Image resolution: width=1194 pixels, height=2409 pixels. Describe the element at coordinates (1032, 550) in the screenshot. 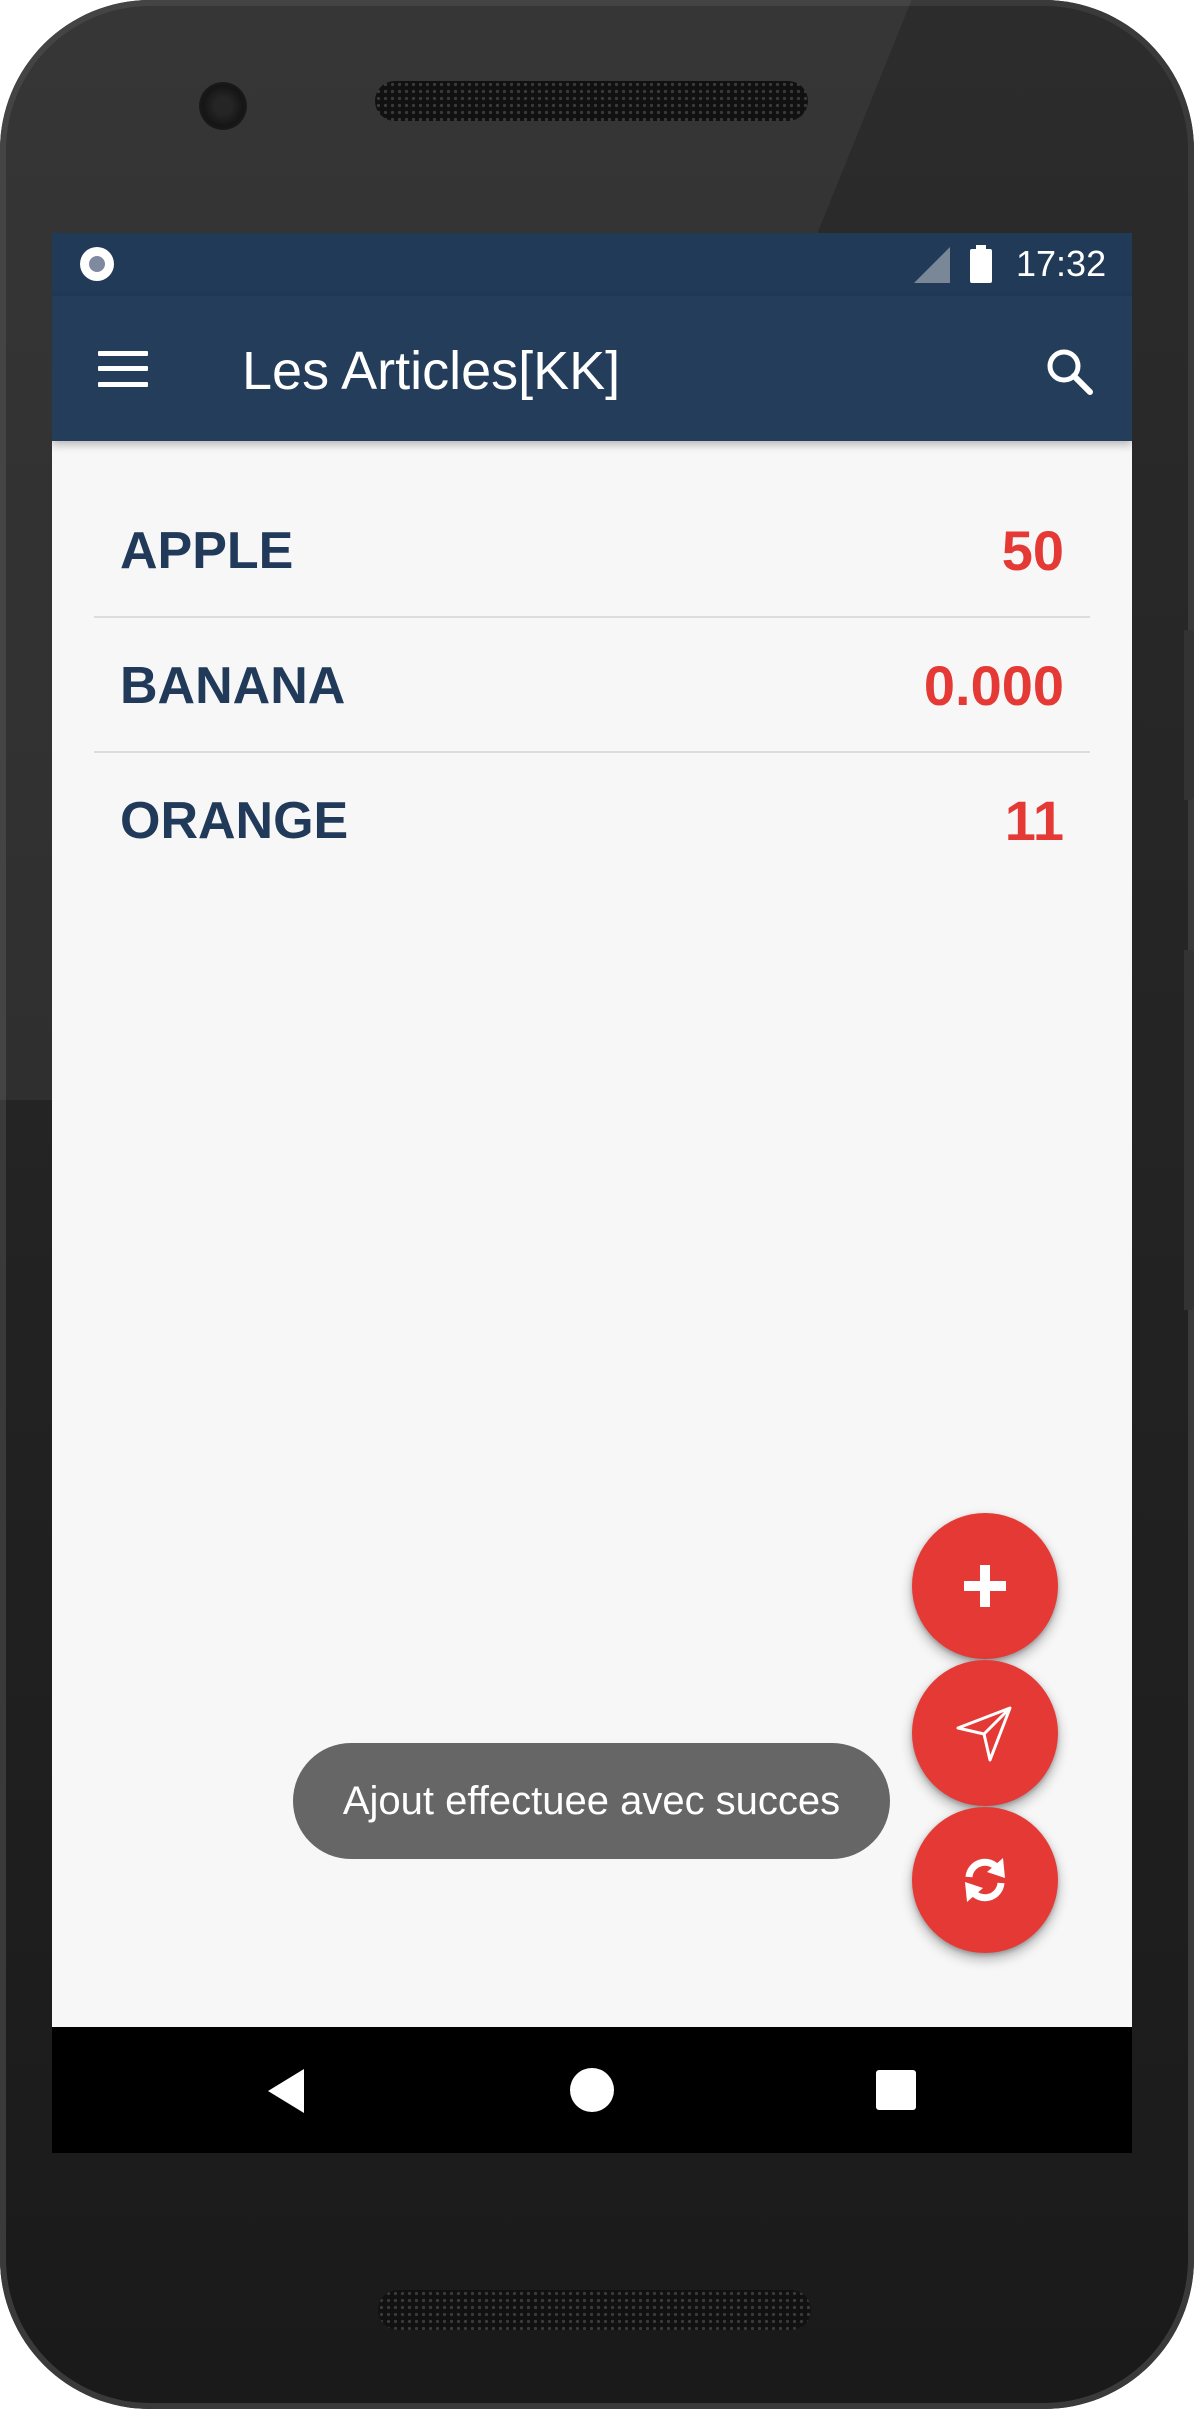

I see `article-quantity: 50` at that location.